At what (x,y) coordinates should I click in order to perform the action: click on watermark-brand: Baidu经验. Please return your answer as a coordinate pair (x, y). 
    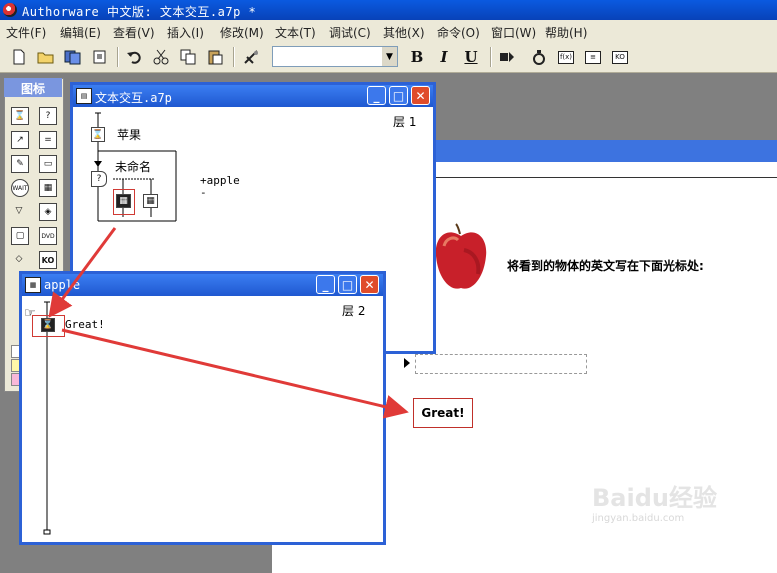
    Looking at the image, I should click on (654, 498).